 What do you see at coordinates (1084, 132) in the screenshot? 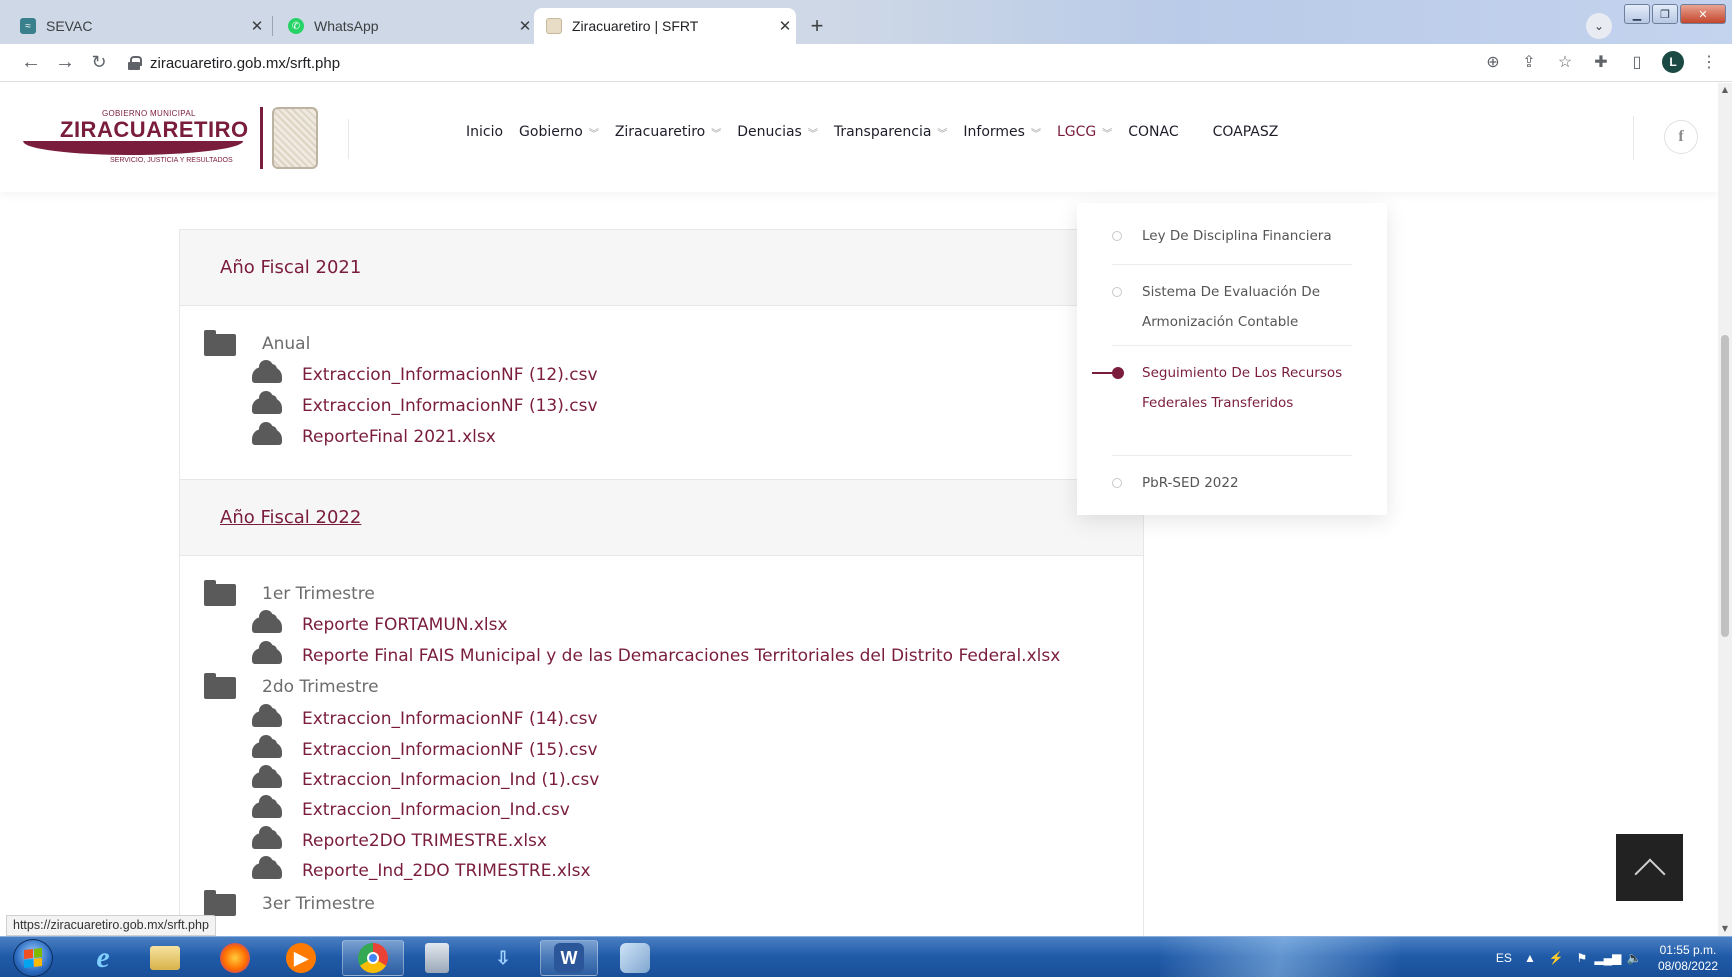
I see `nav-item-lgcg: LGCG ︾` at bounding box center [1084, 132].